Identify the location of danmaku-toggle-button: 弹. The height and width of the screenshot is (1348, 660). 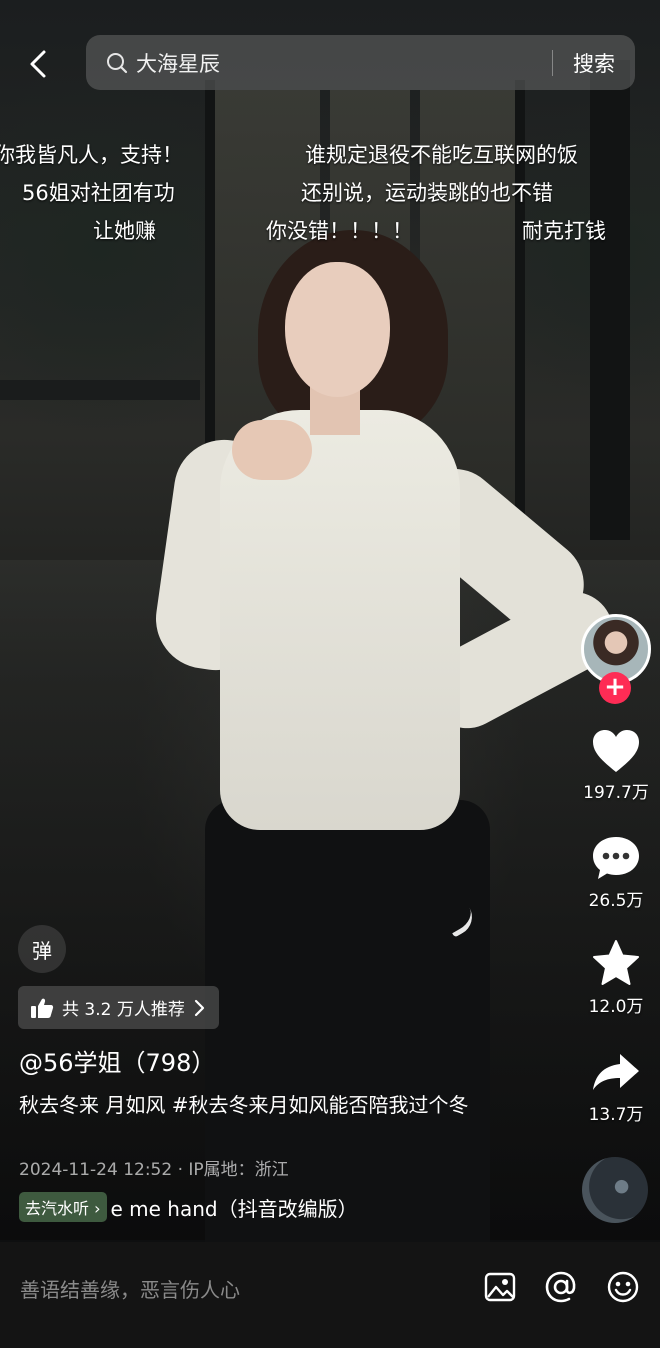
(42, 949).